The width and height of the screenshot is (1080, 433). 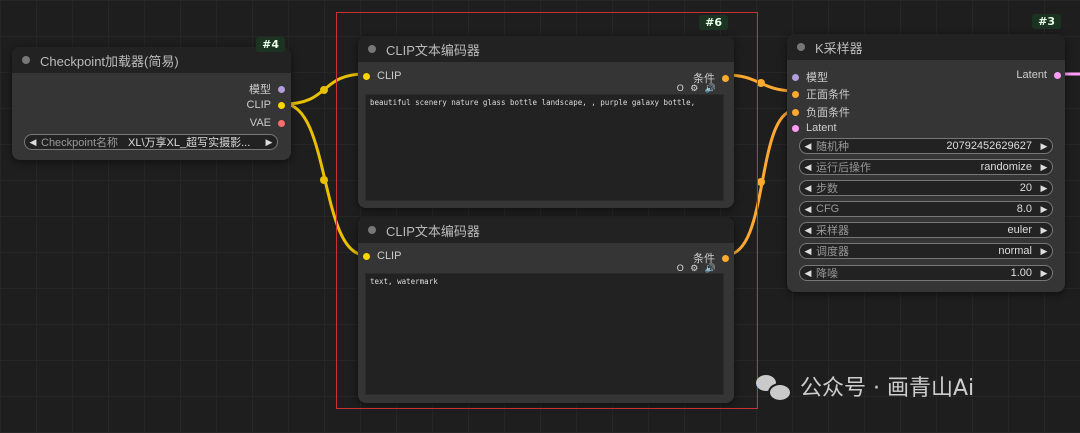 What do you see at coordinates (774, 387) in the screenshot?
I see `wechat-logo-icon` at bounding box center [774, 387].